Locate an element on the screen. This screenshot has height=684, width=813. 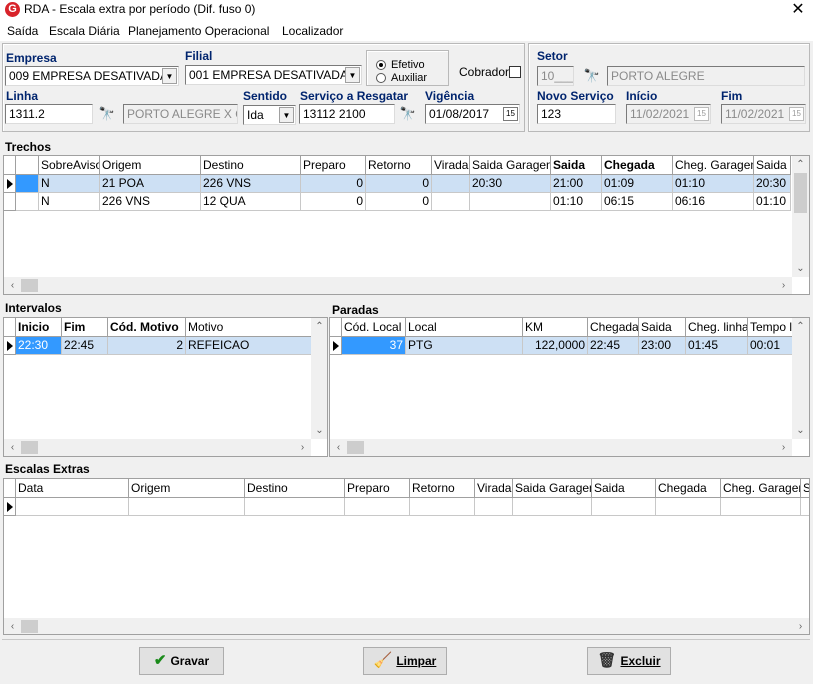
col-header: Fim is located at coordinates (85, 327).